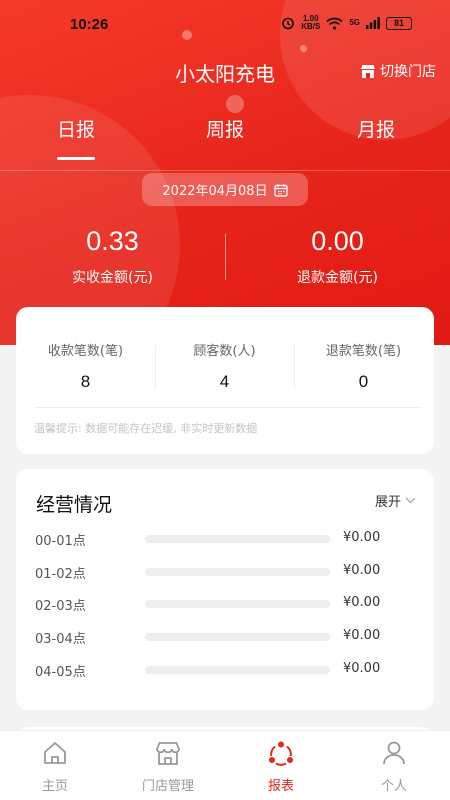  Describe the element at coordinates (373, 23) in the screenshot. I see `signal-icon` at that location.